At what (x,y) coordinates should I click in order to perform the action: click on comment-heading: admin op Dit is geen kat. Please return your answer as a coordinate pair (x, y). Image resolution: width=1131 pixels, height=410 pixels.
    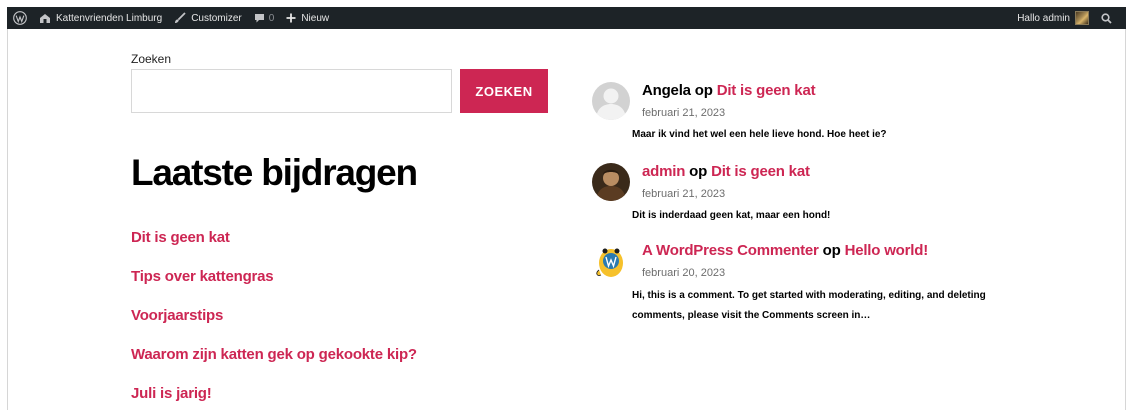
    Looking at the image, I should click on (726, 171).